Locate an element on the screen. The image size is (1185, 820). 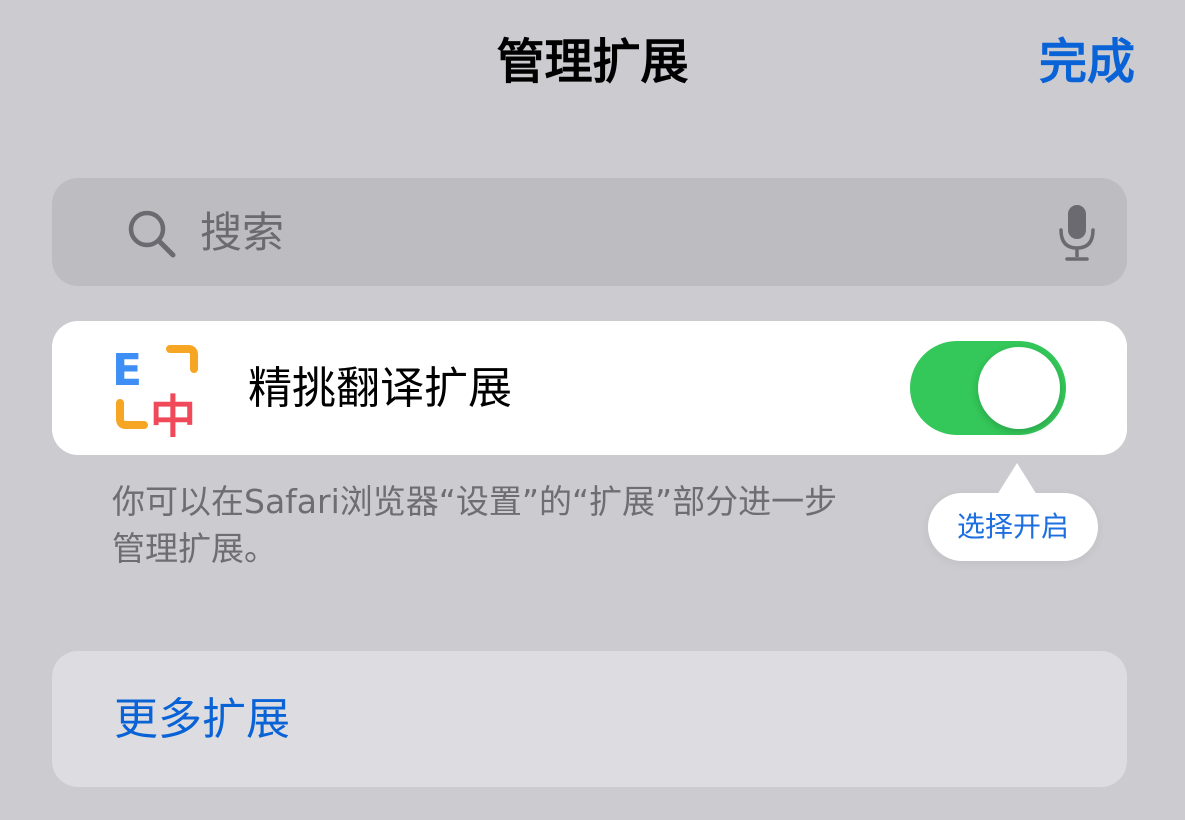
search-bar is located at coordinates (589, 232).